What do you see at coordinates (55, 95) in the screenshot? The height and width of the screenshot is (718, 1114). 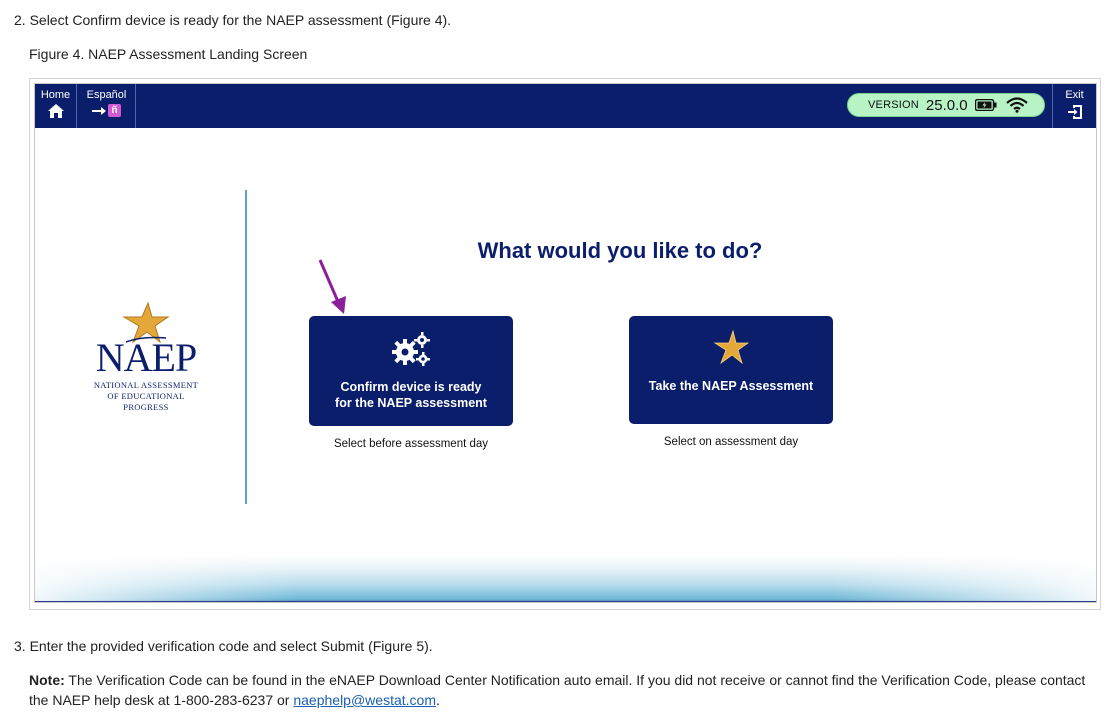 I see `home-label: Home` at bounding box center [55, 95].